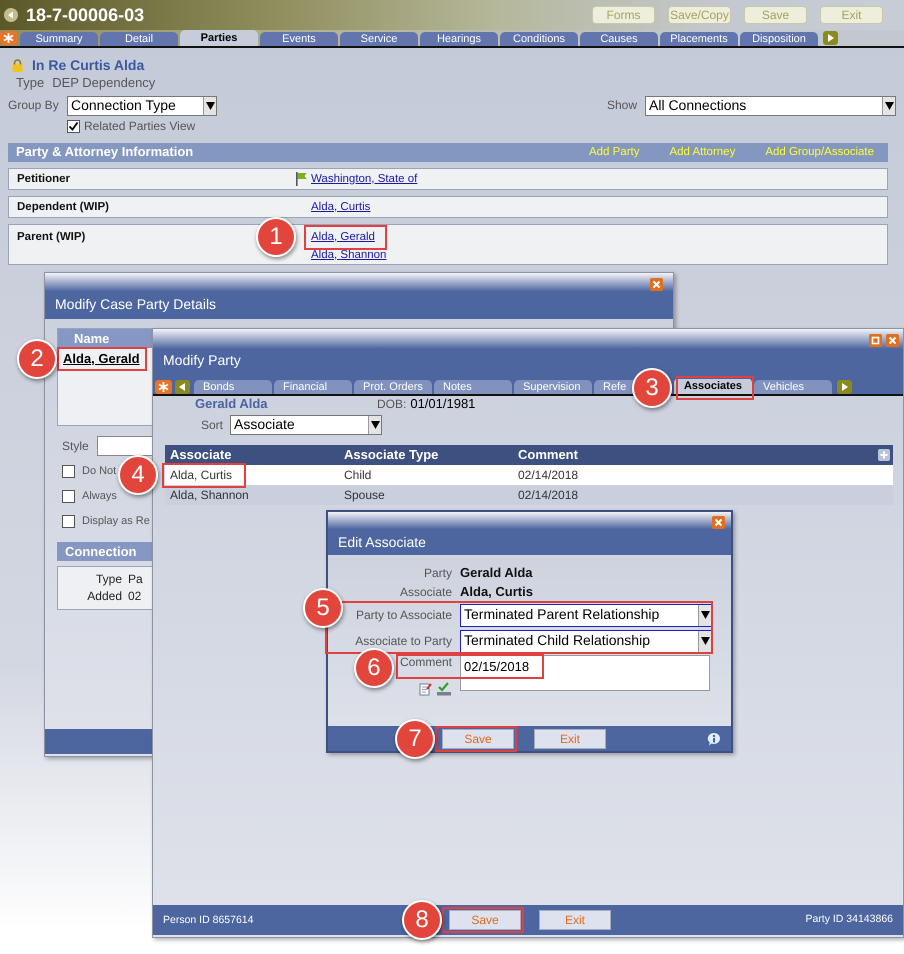 The width and height of the screenshot is (904, 954). What do you see at coordinates (135, 597) in the screenshot?
I see `field-value: 02` at bounding box center [135, 597].